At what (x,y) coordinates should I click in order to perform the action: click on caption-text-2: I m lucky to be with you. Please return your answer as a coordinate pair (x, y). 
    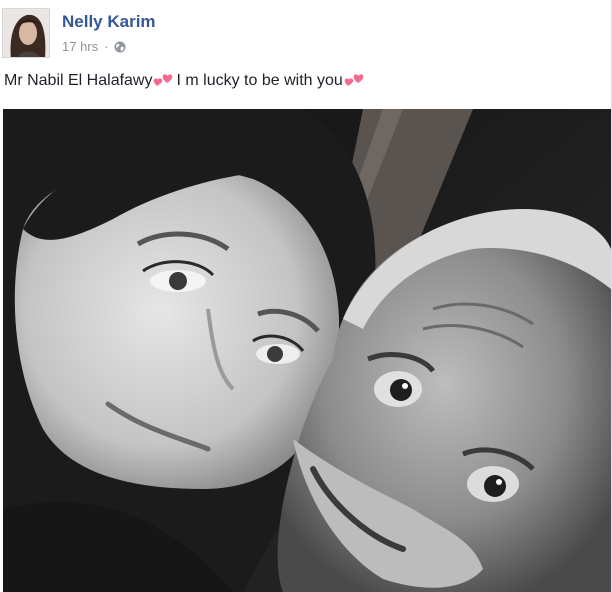
    Looking at the image, I should click on (259, 80).